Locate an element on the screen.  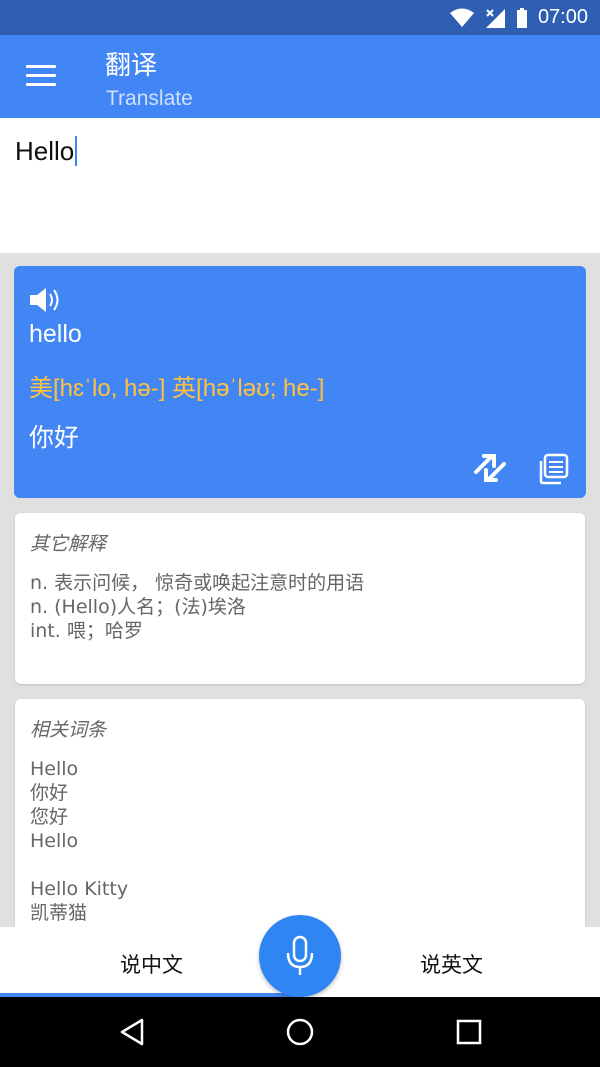
input-text: Hello is located at coordinates (45, 151).